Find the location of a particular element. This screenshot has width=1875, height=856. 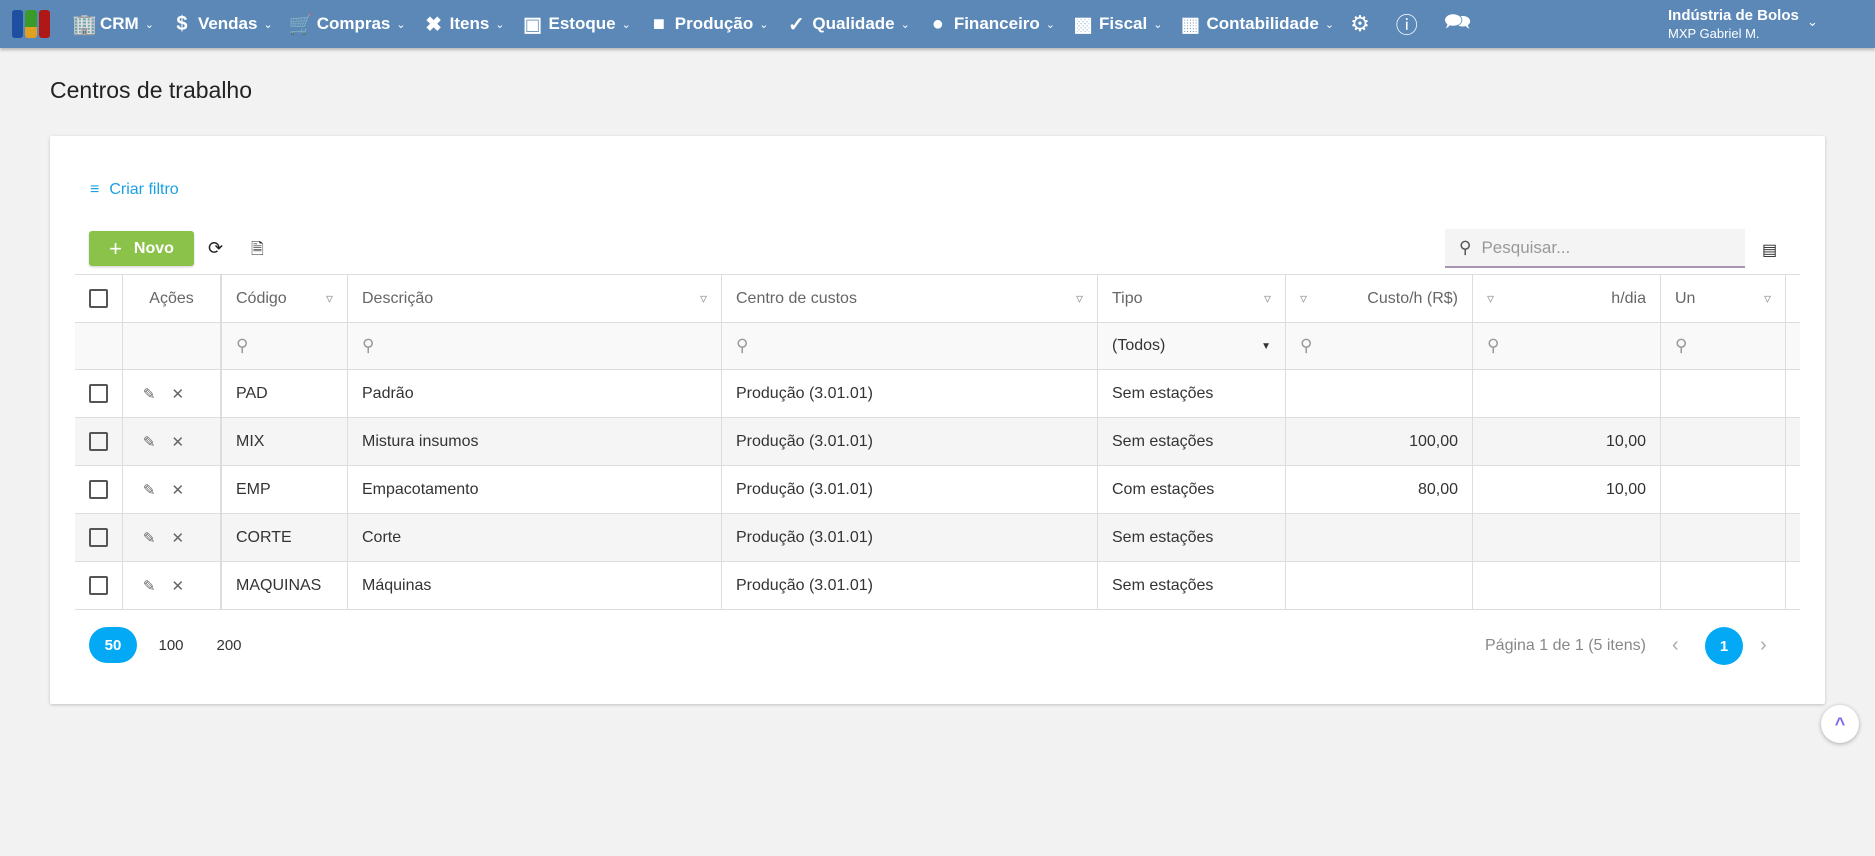

header-h-dia: ▿︎ h/dia is located at coordinates (1567, 298).